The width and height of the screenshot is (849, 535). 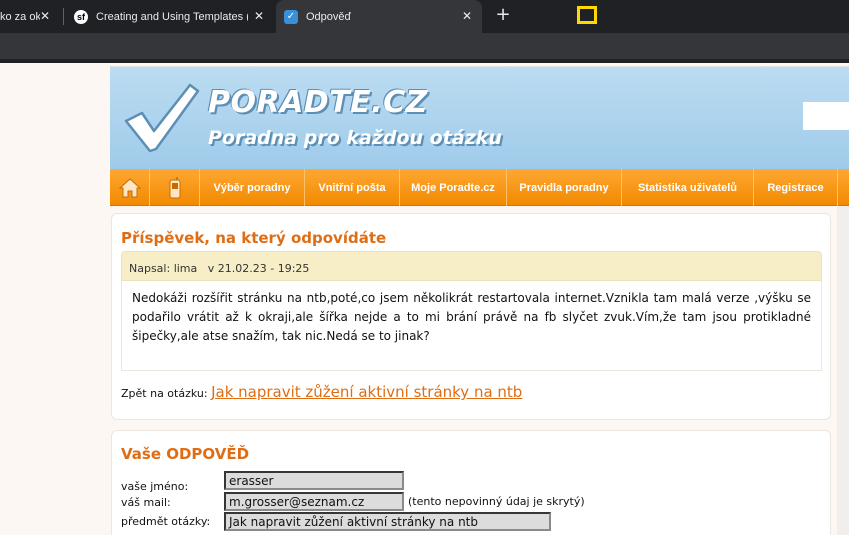 I want to click on new-tab-button: +, so click(x=503, y=15).